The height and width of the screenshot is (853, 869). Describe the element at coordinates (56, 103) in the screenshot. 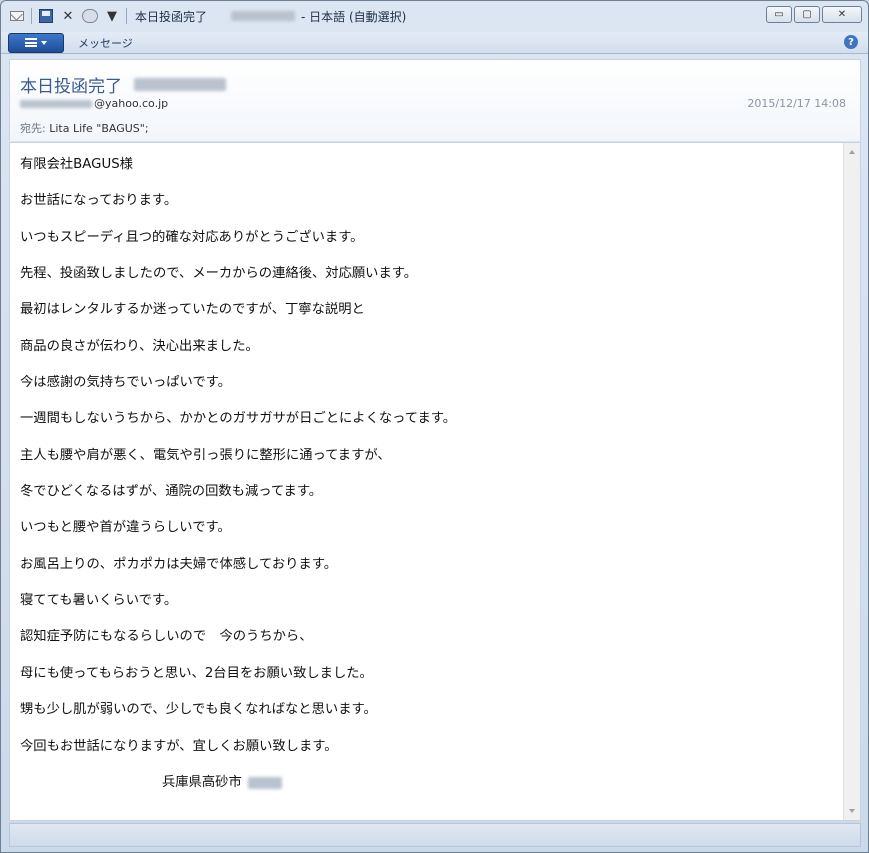

I see `redacted-sender-user` at that location.